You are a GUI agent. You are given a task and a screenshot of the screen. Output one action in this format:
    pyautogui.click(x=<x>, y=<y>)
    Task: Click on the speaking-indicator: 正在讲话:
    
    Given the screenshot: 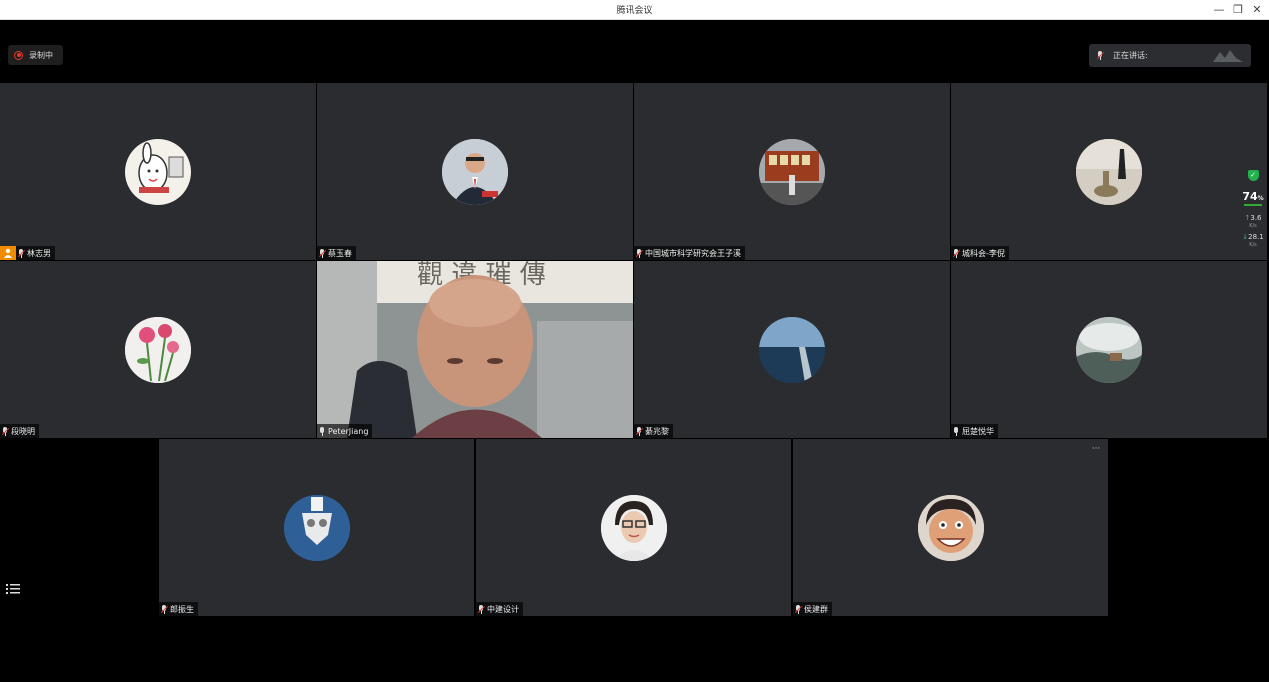 What is the action you would take?
    pyautogui.click(x=1170, y=55)
    